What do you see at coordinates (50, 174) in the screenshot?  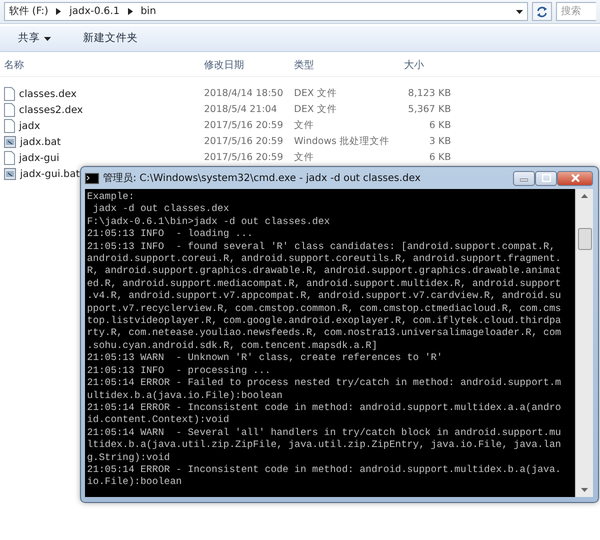 I see `file-name: jadx-gui.bat` at bounding box center [50, 174].